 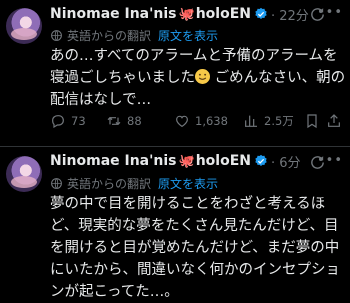 I want to click on views-icon, so click(x=251, y=121).